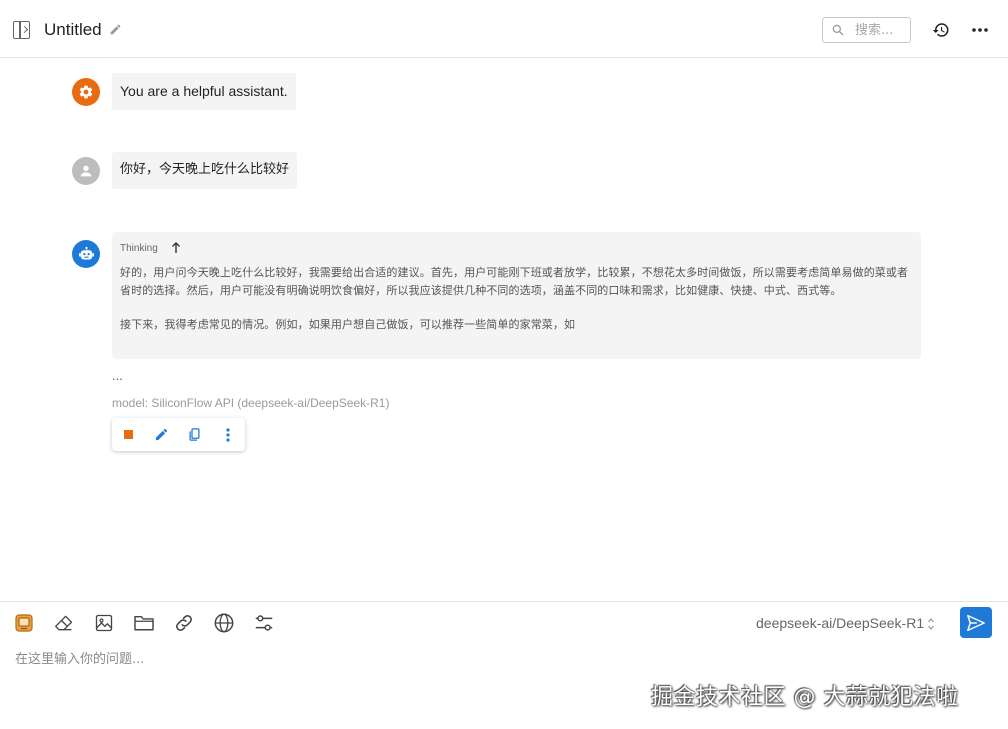 Image resolution: width=1008 pixels, height=729 pixels. I want to click on link-icon, so click(184, 623).